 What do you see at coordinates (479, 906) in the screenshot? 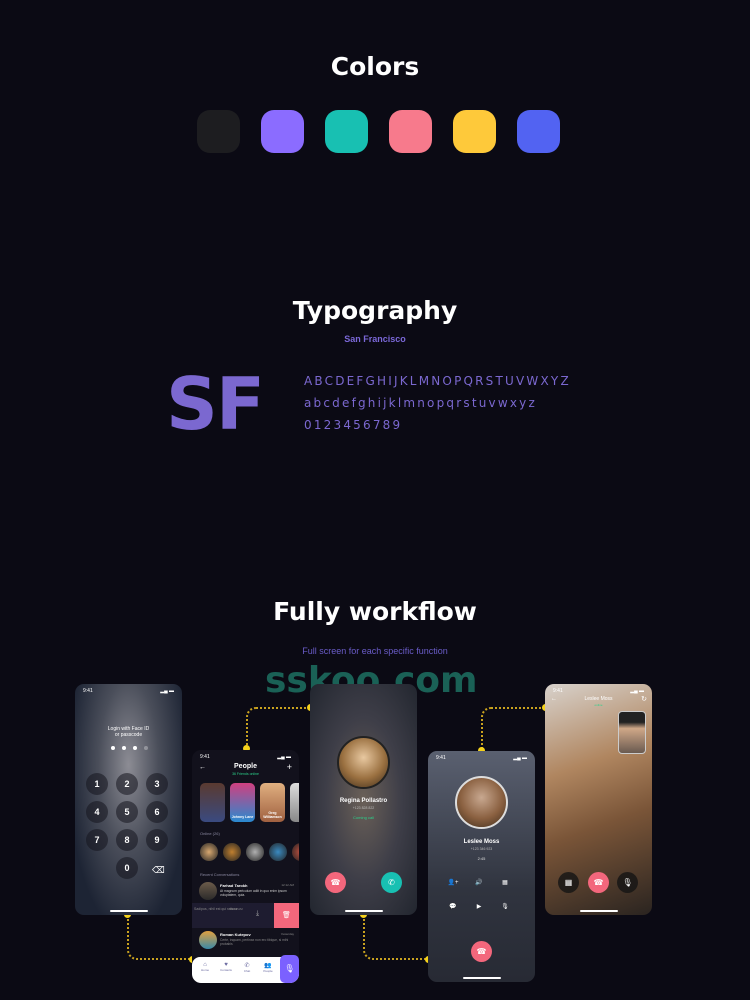
I see `video-icon: ▶` at bounding box center [479, 906].